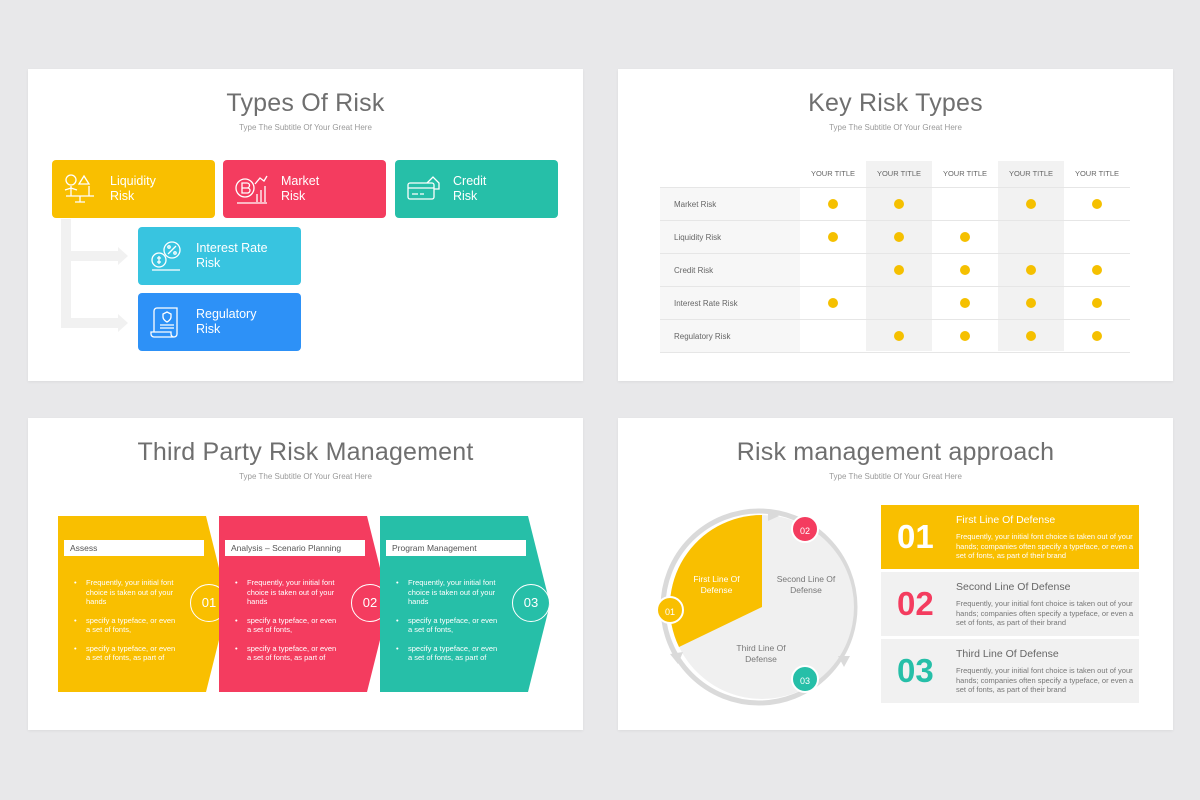  What do you see at coordinates (134, 548) in the screenshot?
I see `step-heading: Assess` at bounding box center [134, 548].